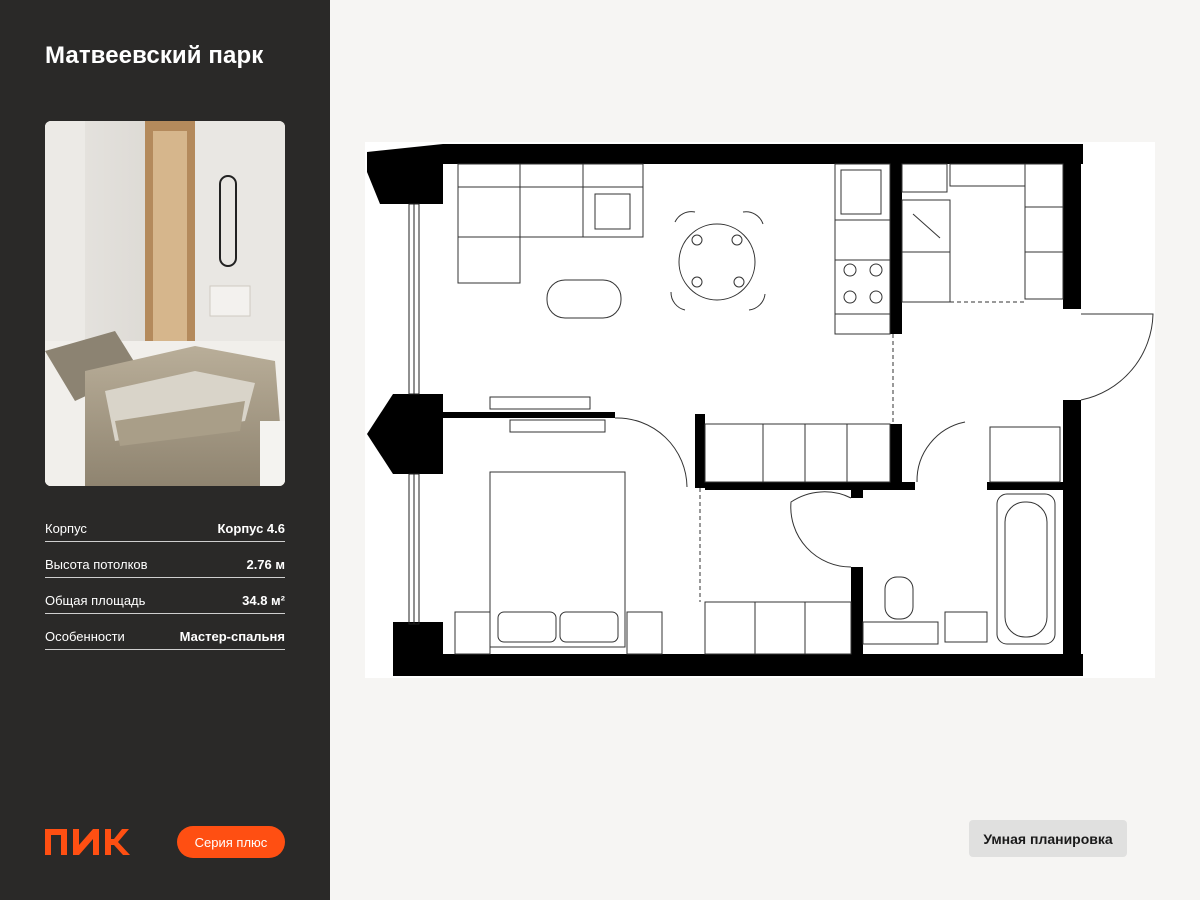 This screenshot has height=900, width=1200. I want to click on kitchen-counter, so click(550, 223).